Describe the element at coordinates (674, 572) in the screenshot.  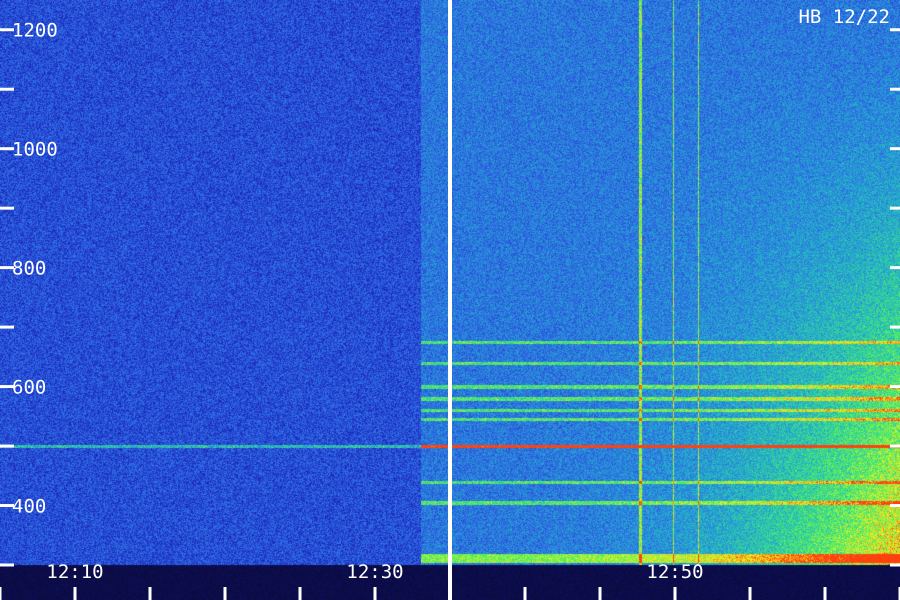
I see `x-tick-label: 12:50` at that location.